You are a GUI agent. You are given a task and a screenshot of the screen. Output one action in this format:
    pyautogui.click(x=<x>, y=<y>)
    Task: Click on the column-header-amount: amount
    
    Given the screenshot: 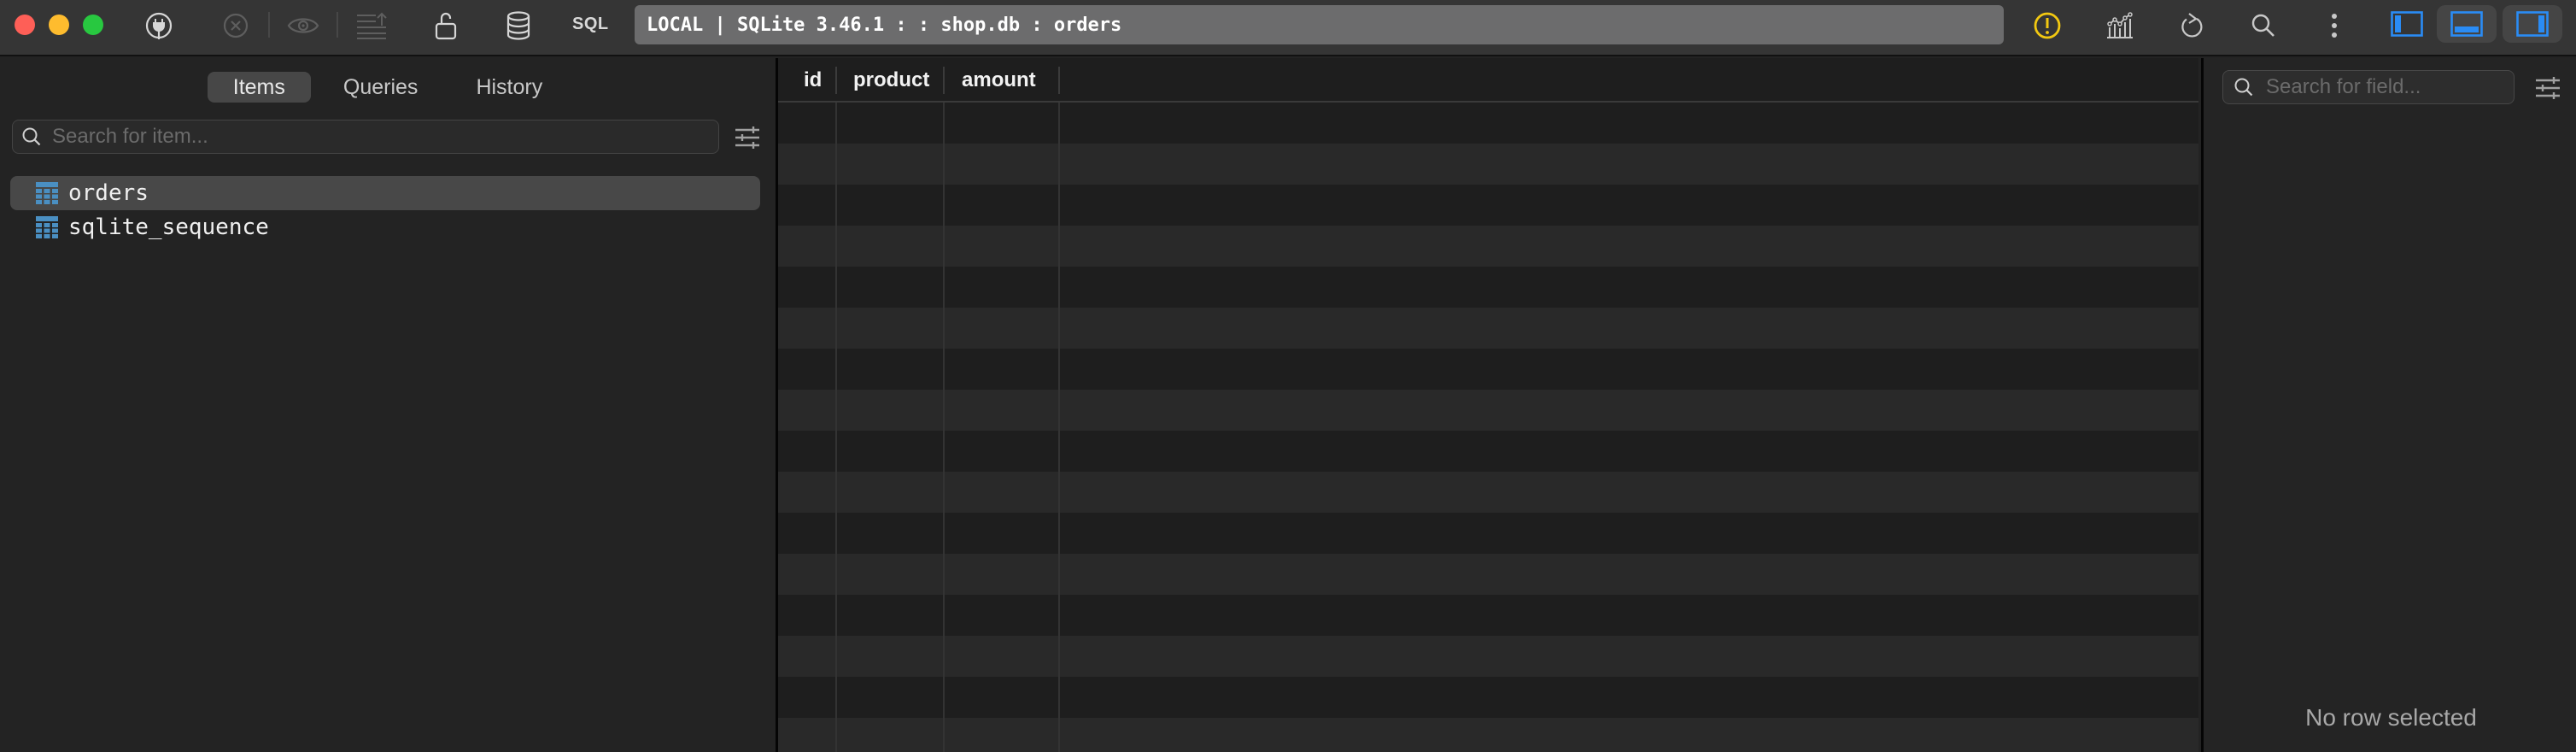 What is the action you would take?
    pyautogui.click(x=999, y=80)
    